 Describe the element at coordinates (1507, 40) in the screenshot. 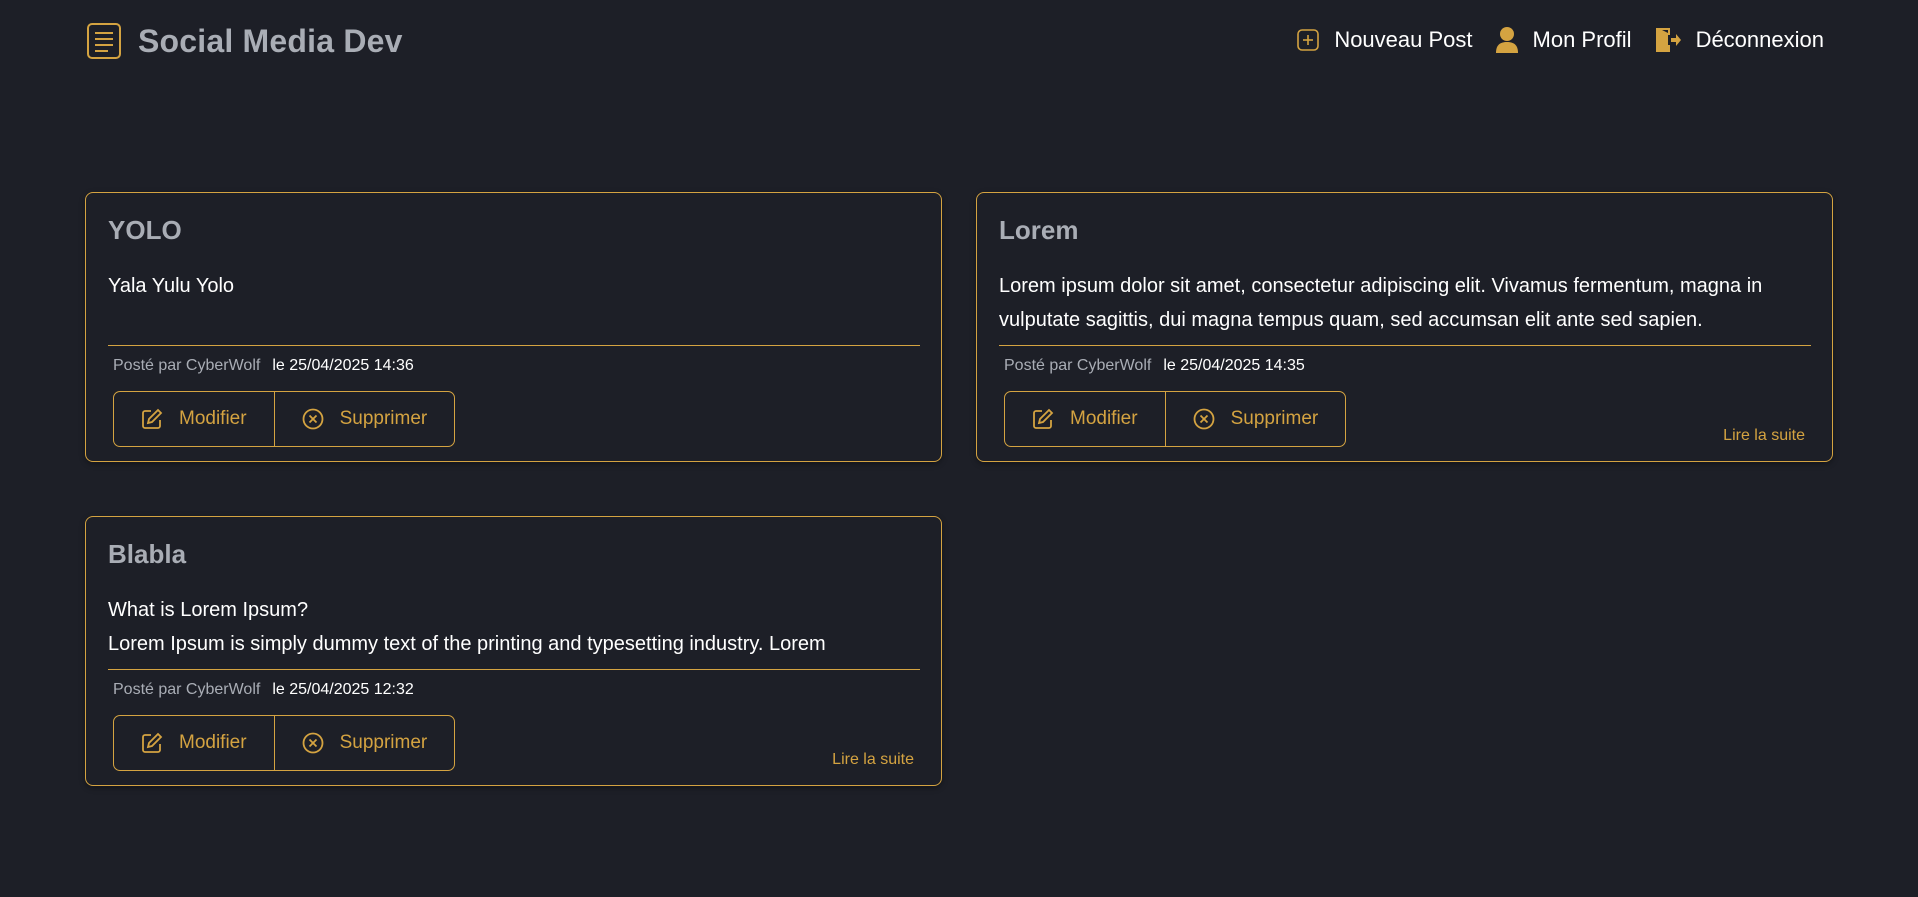

I see `user-icon` at that location.